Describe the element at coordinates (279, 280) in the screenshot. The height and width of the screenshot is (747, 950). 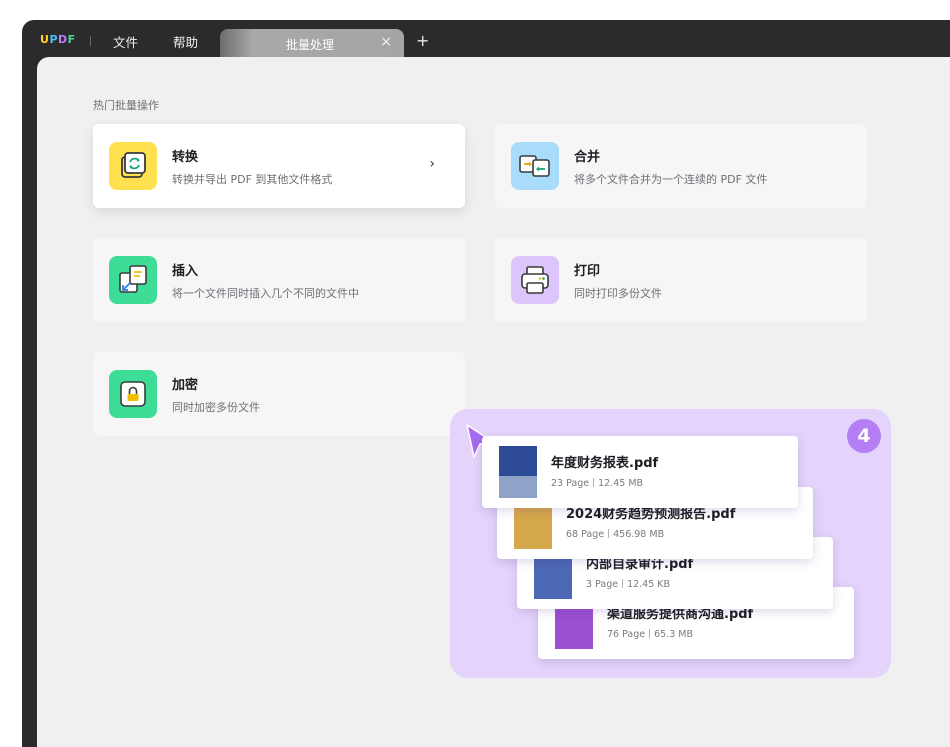
I see `card-insert: 插入 将一个文件同时插入几个不同的文件中` at that location.